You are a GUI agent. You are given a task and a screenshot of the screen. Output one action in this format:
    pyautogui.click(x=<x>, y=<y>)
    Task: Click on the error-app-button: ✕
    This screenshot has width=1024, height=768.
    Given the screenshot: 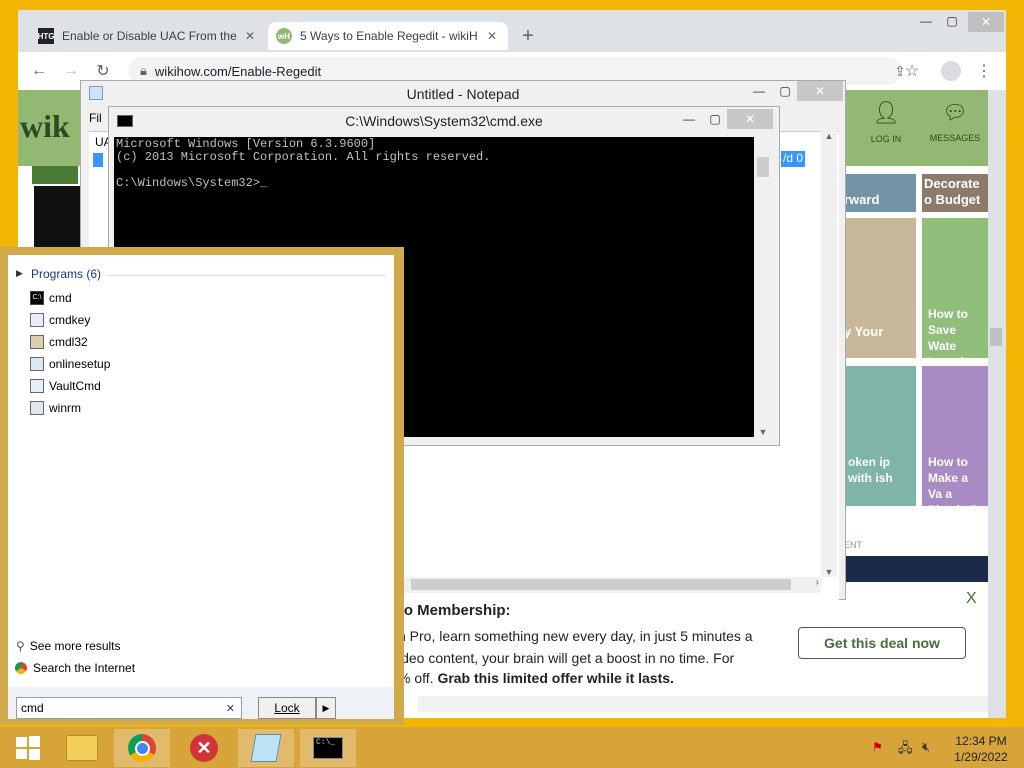 What is the action you would take?
    pyautogui.click(x=204, y=748)
    